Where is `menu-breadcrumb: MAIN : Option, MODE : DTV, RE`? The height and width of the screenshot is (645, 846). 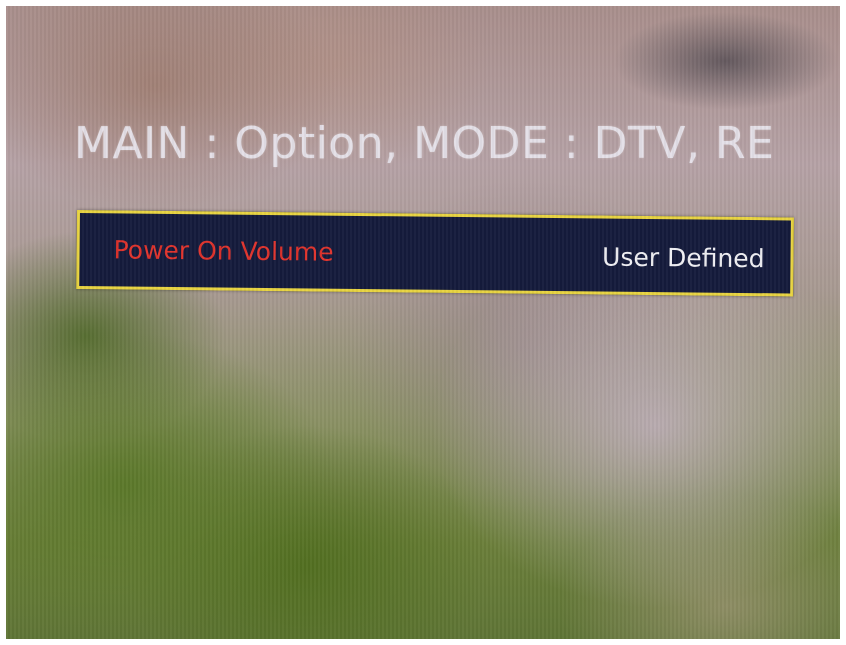 menu-breadcrumb: MAIN : Option, MODE : DTV, RE is located at coordinates (424, 143).